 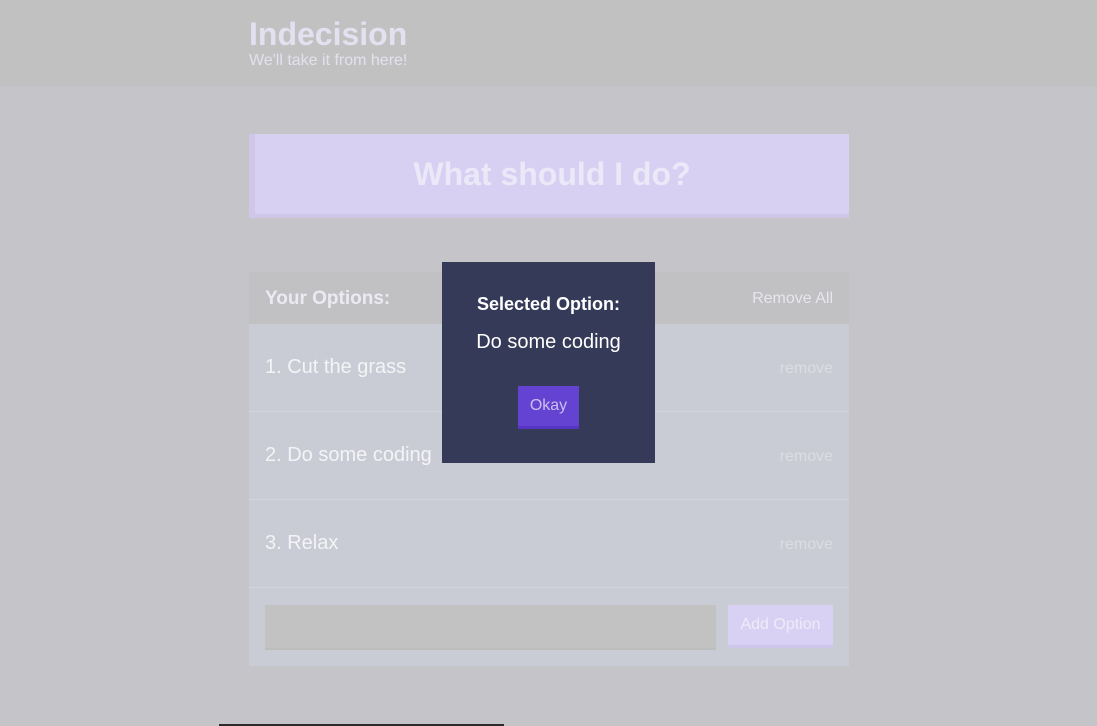 What do you see at coordinates (302, 543) in the screenshot?
I see `option-text: 3. Relax` at bounding box center [302, 543].